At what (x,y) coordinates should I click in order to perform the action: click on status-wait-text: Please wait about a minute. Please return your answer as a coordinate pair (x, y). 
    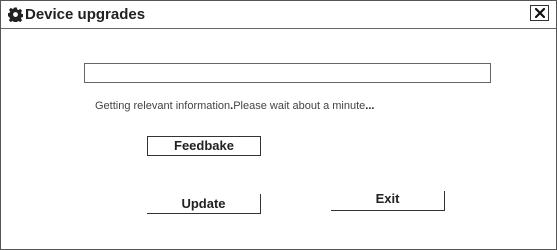
    Looking at the image, I should click on (299, 106).